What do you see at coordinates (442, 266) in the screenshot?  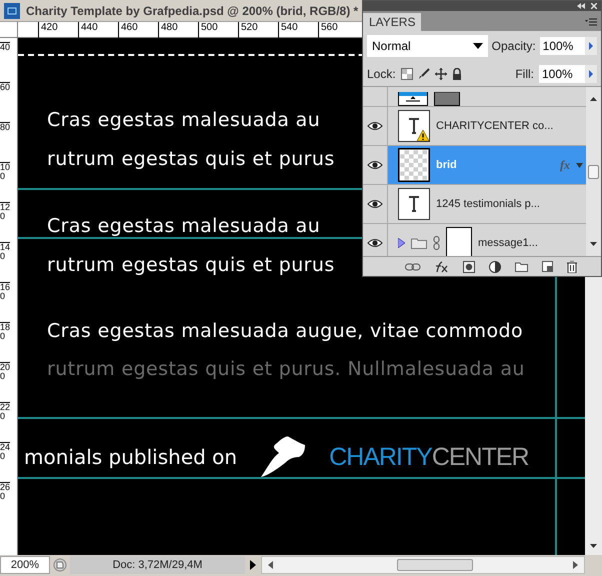 I see `effects-icon` at bounding box center [442, 266].